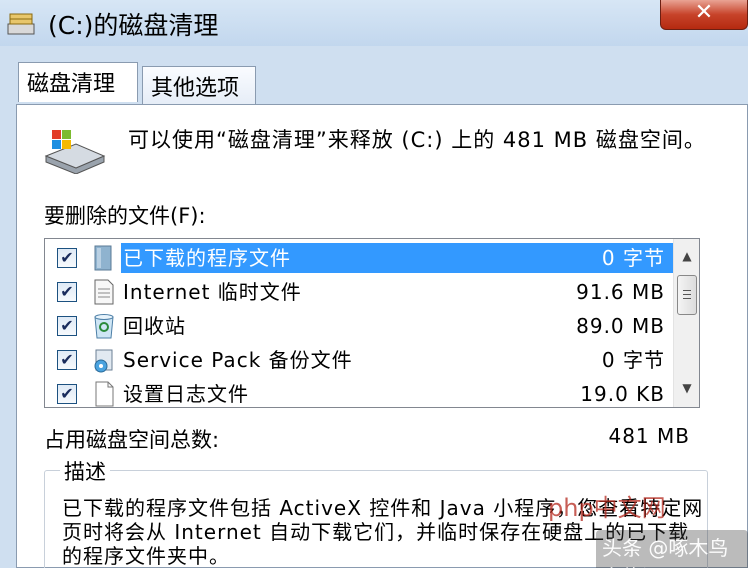  I want to click on tab-disk-cleanup: 磁盘清理, so click(78, 82).